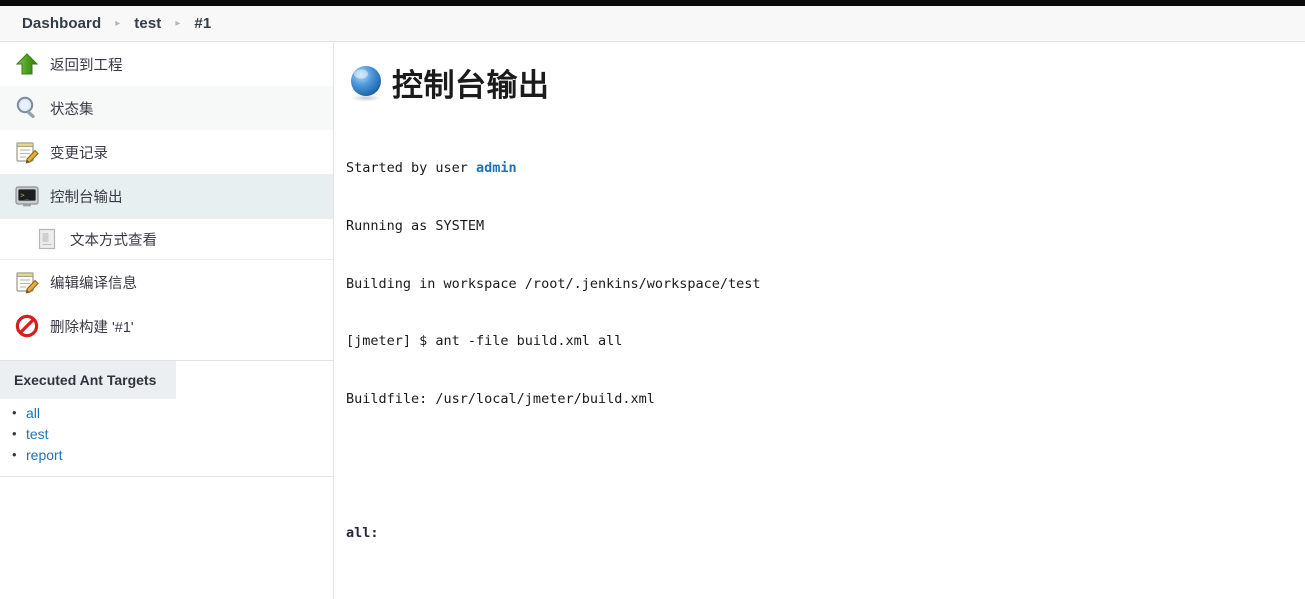  Describe the element at coordinates (92, 327) in the screenshot. I see `sidebar-item-label: 删除构建 '#1'` at that location.